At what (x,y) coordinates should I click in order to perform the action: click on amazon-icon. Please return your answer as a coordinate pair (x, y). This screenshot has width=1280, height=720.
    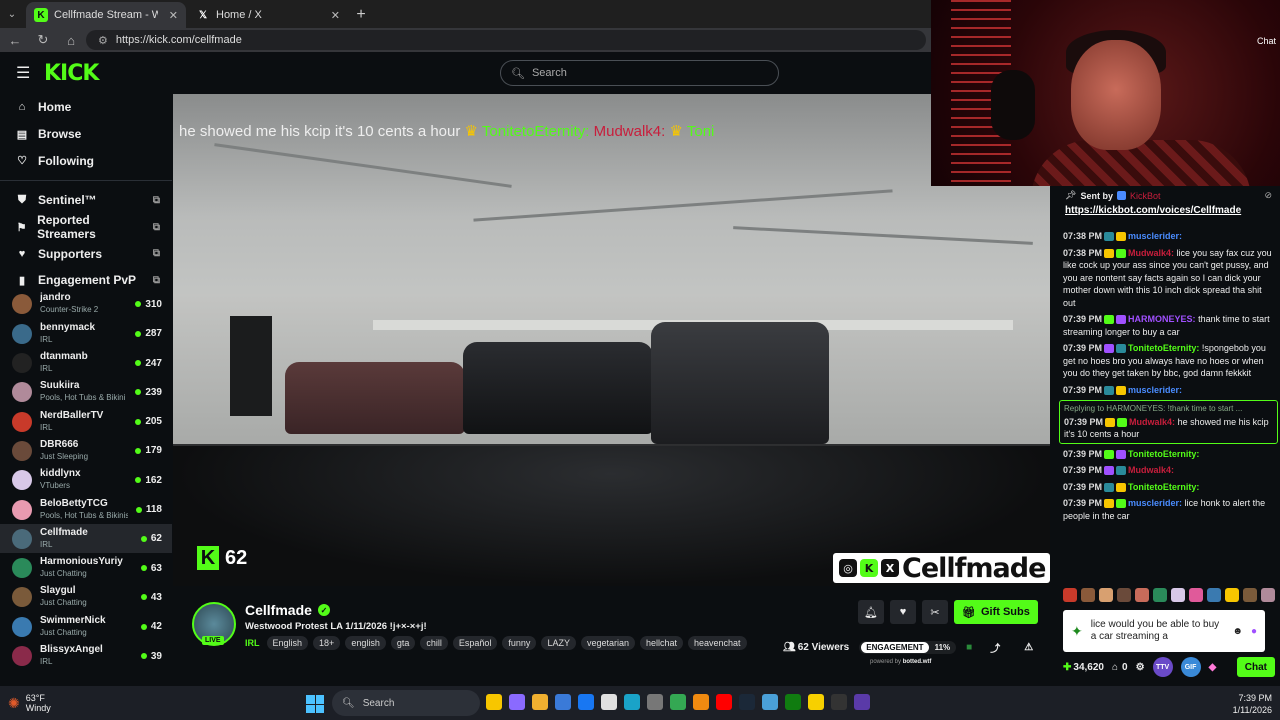
    Looking at the image, I should click on (609, 702).